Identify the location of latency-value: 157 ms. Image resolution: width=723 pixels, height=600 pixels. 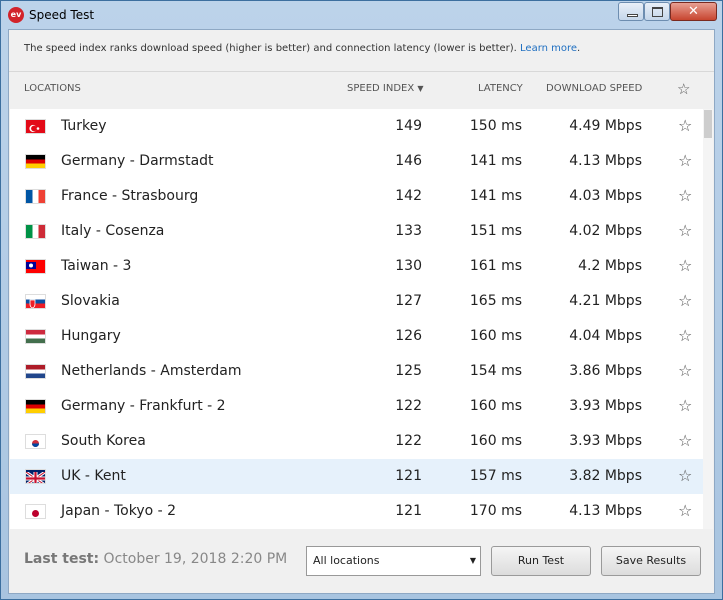
(495, 476).